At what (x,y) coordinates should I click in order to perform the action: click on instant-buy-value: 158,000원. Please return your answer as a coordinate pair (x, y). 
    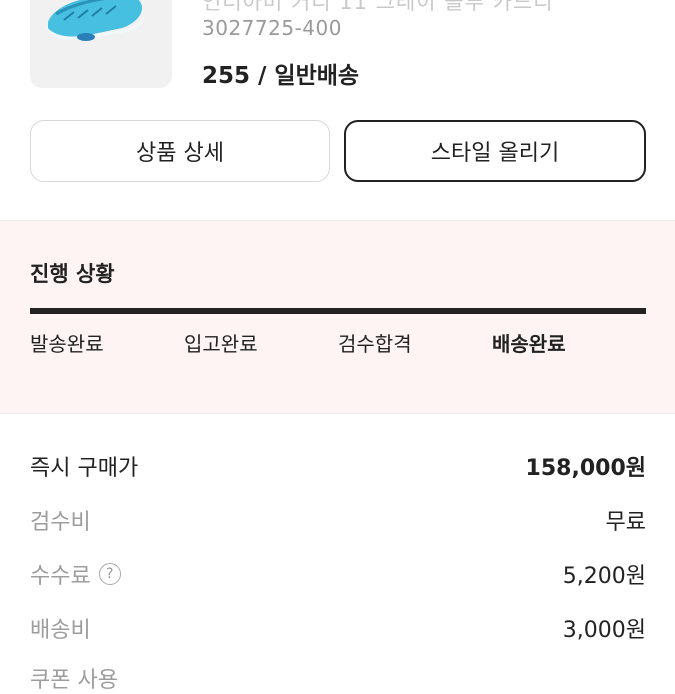
    Looking at the image, I should click on (585, 468).